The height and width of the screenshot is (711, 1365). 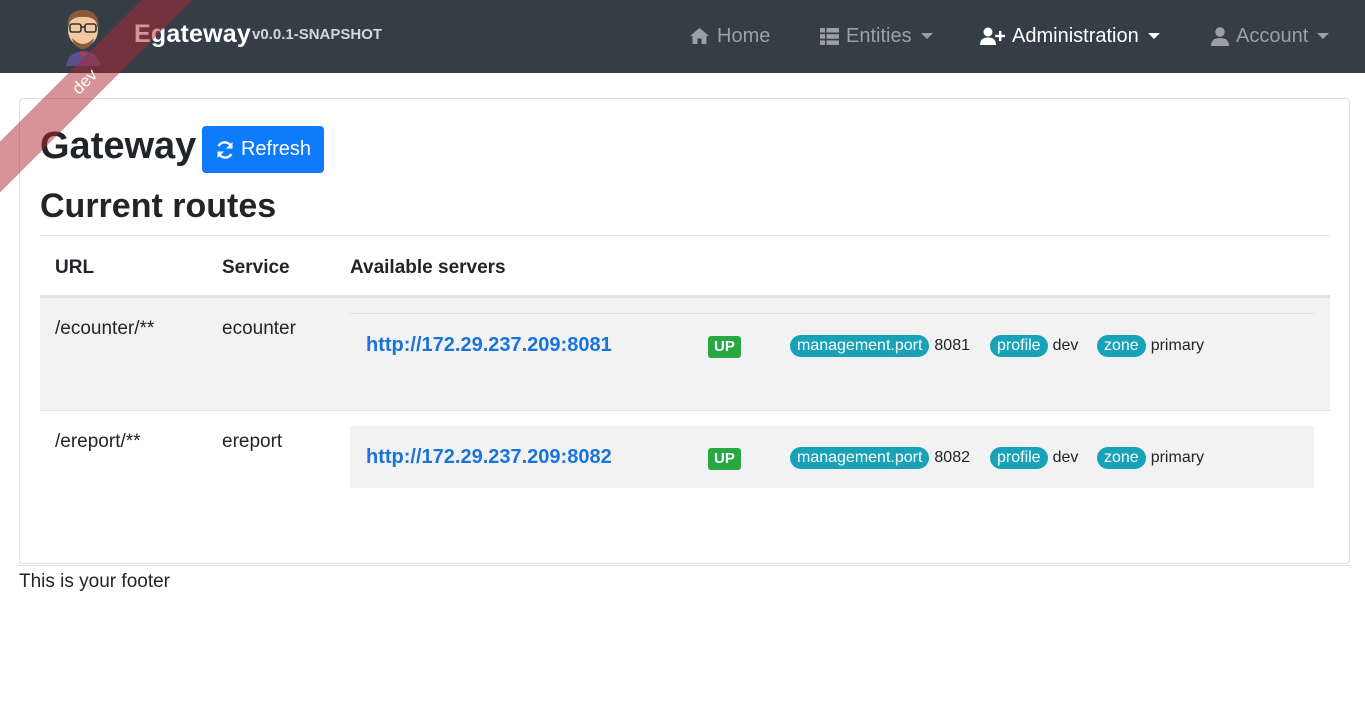 I want to click on route-service: ecounter, so click(x=259, y=328).